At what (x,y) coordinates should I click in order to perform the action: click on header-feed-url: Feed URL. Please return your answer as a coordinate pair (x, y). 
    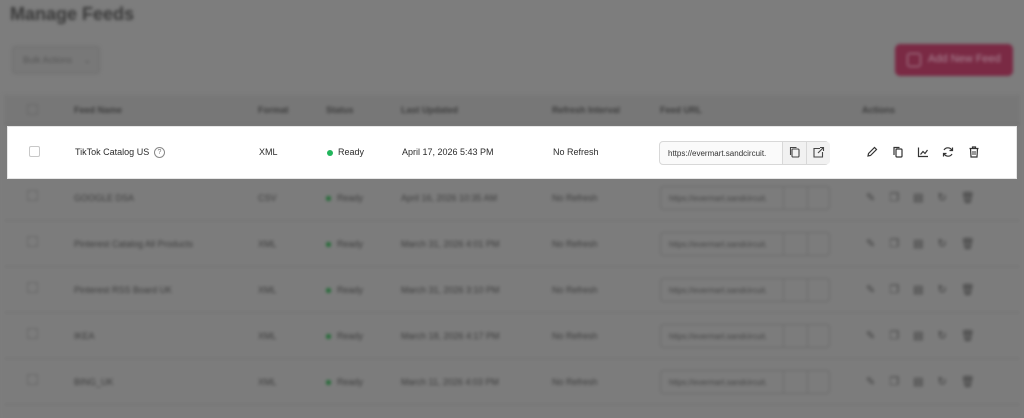
    Looking at the image, I should click on (681, 110).